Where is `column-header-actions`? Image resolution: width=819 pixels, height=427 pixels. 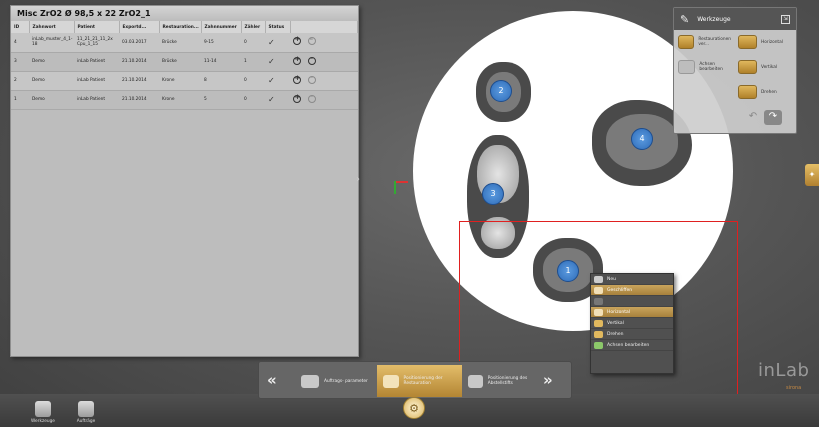 column-header-actions is located at coordinates (324, 27).